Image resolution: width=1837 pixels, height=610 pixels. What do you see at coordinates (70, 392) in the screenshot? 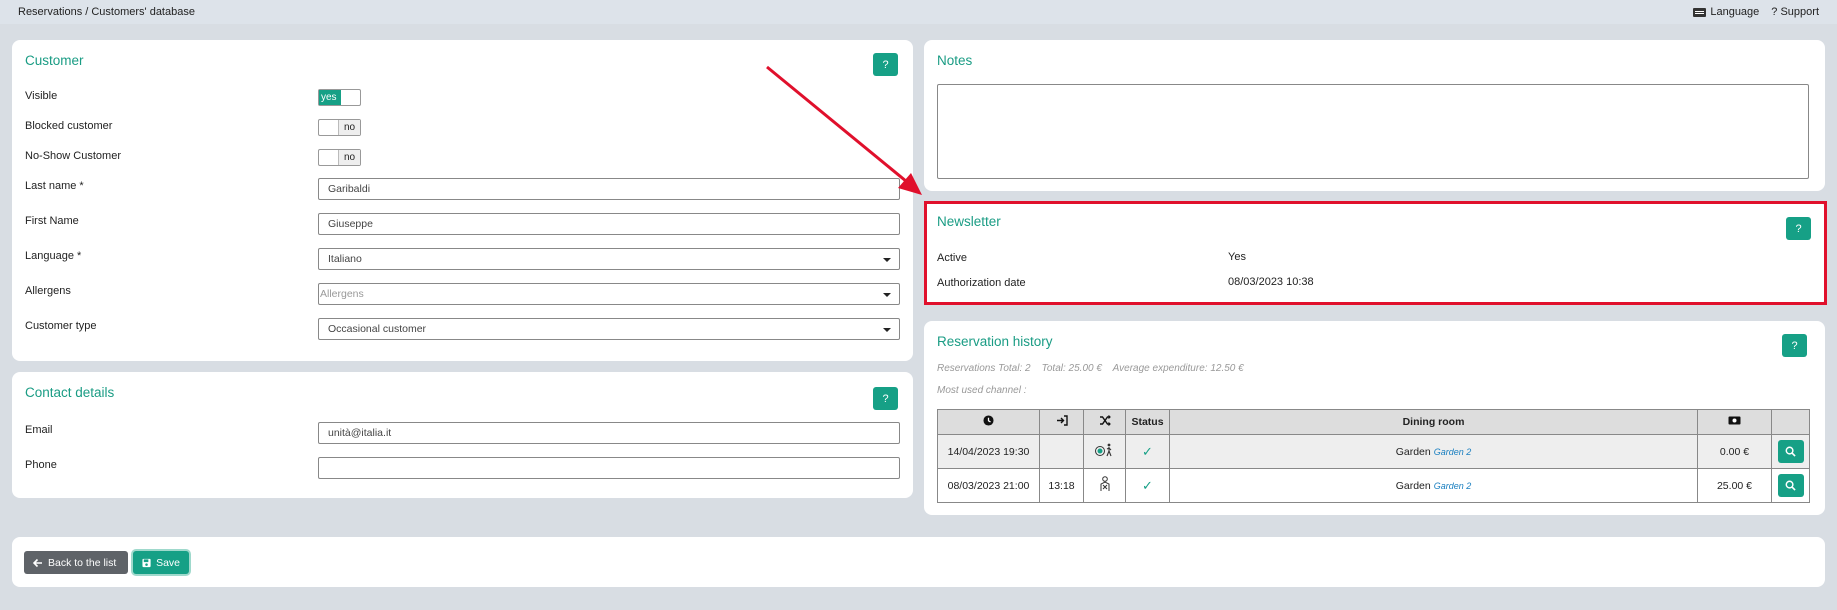
I see `contact-title: Contact details` at bounding box center [70, 392].